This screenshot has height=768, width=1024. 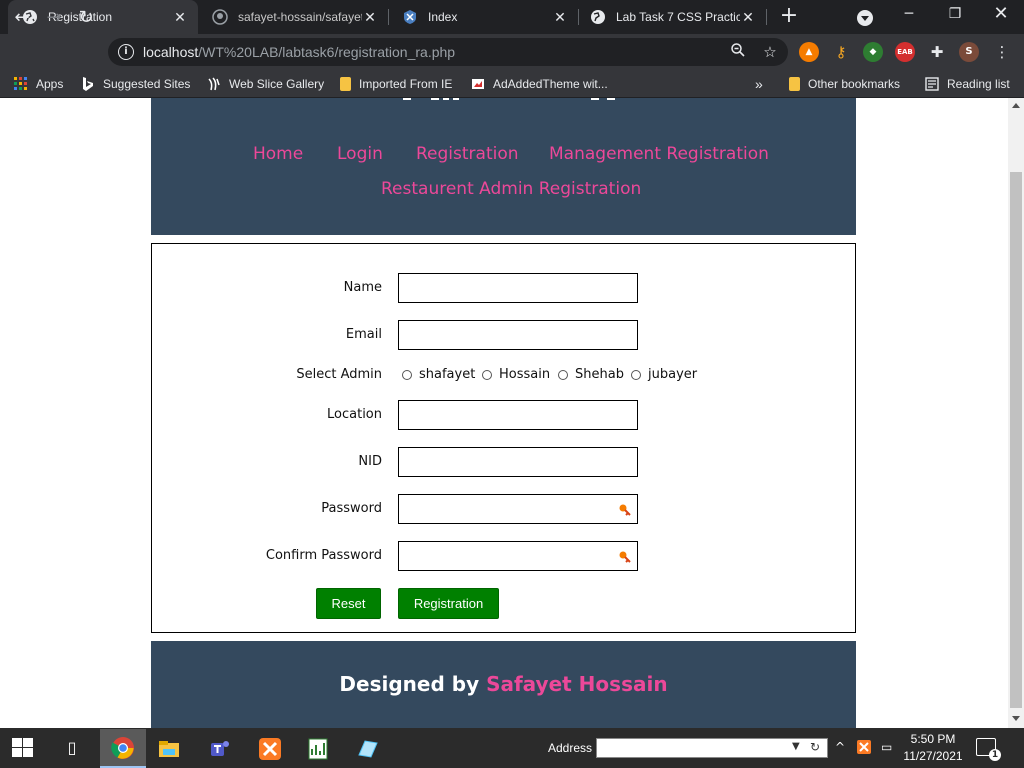 What do you see at coordinates (933, 748) in the screenshot?
I see `taskbar-clock: 5:50 PM 11/27/2021` at bounding box center [933, 748].